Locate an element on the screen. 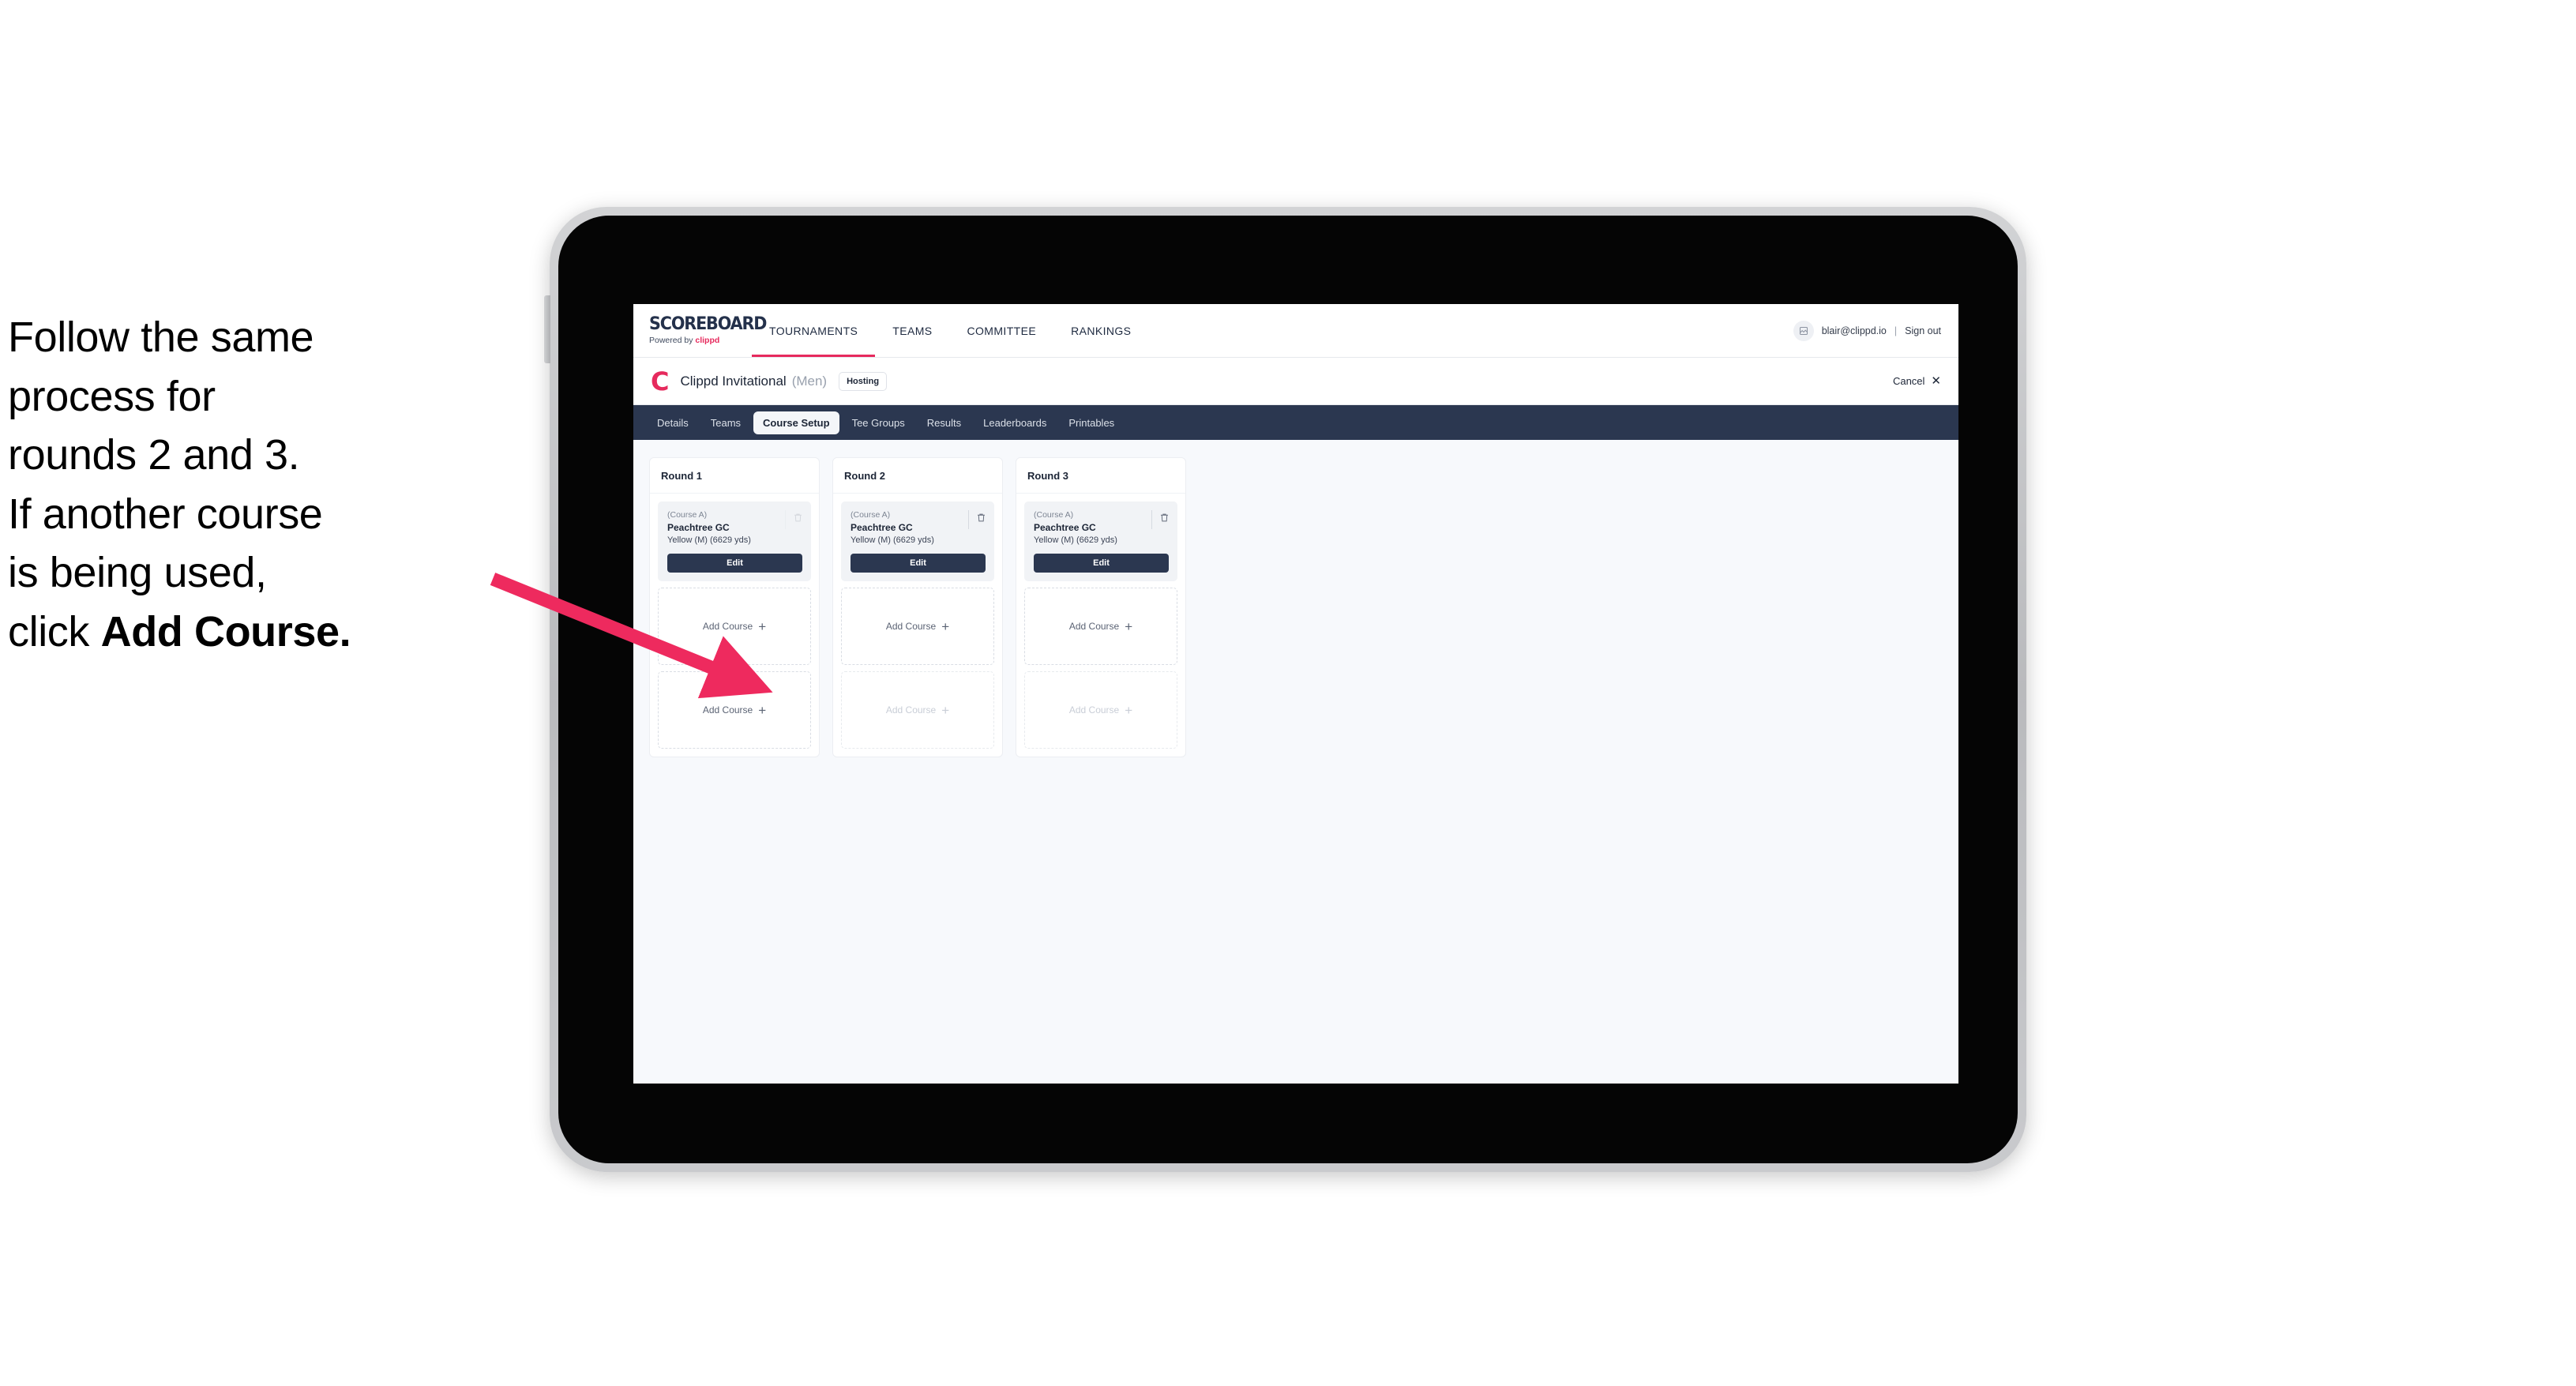 This screenshot has width=2576, height=1386. device-power-button is located at coordinates (547, 329).